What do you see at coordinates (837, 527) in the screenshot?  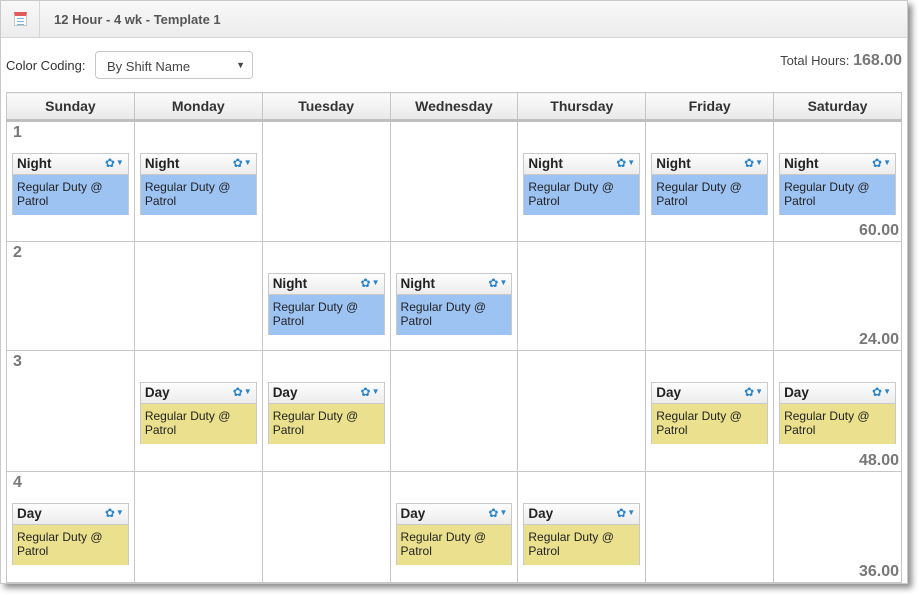 I see `day-cell: 36.00` at bounding box center [837, 527].